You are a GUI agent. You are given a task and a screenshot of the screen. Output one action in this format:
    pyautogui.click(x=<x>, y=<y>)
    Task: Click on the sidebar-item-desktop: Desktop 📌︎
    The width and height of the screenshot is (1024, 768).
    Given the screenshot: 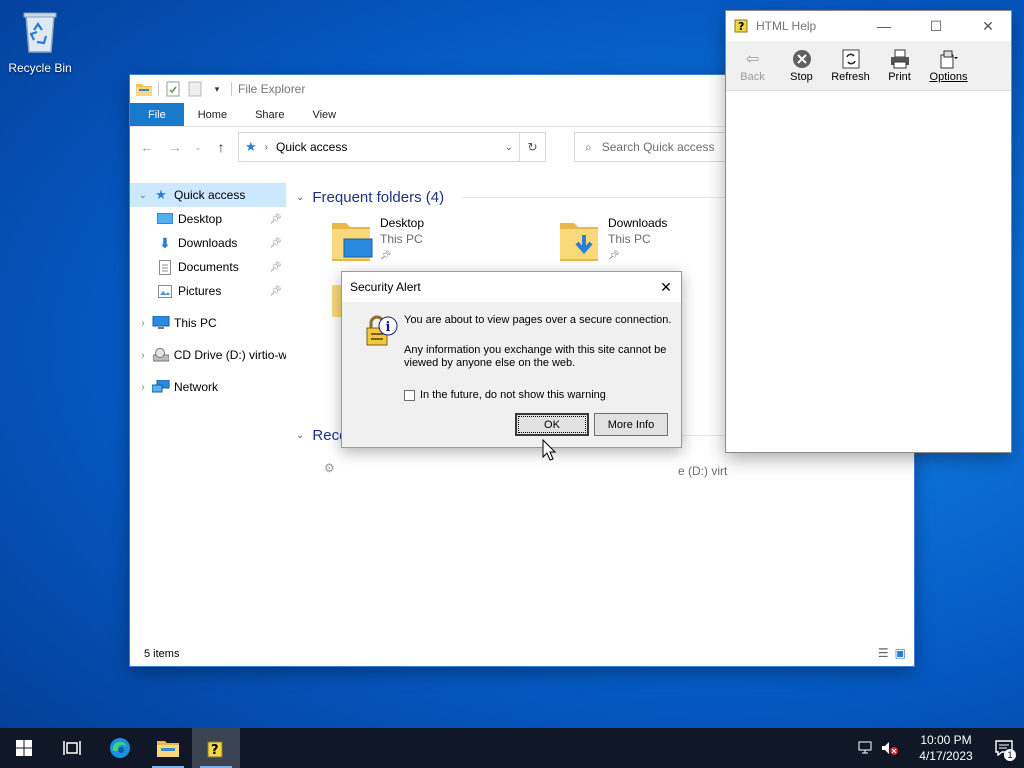 What is the action you would take?
    pyautogui.click(x=208, y=219)
    